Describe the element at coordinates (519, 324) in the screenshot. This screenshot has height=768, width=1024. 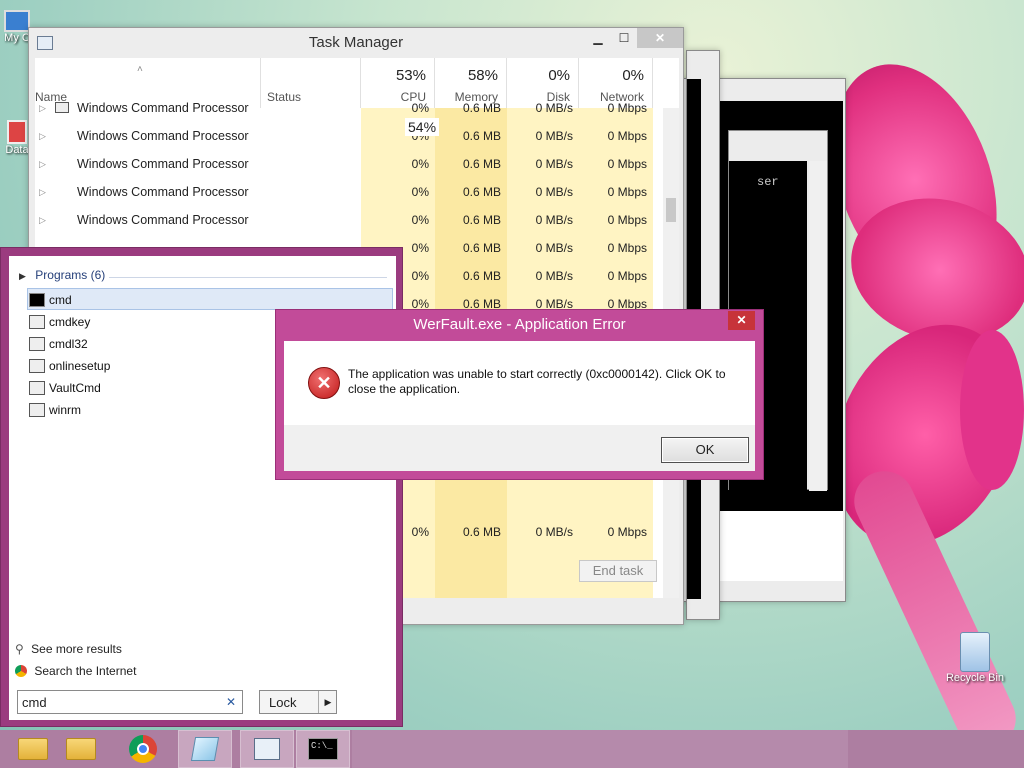
I see `error-dialog-title: WerFault.exe - Application Error` at that location.